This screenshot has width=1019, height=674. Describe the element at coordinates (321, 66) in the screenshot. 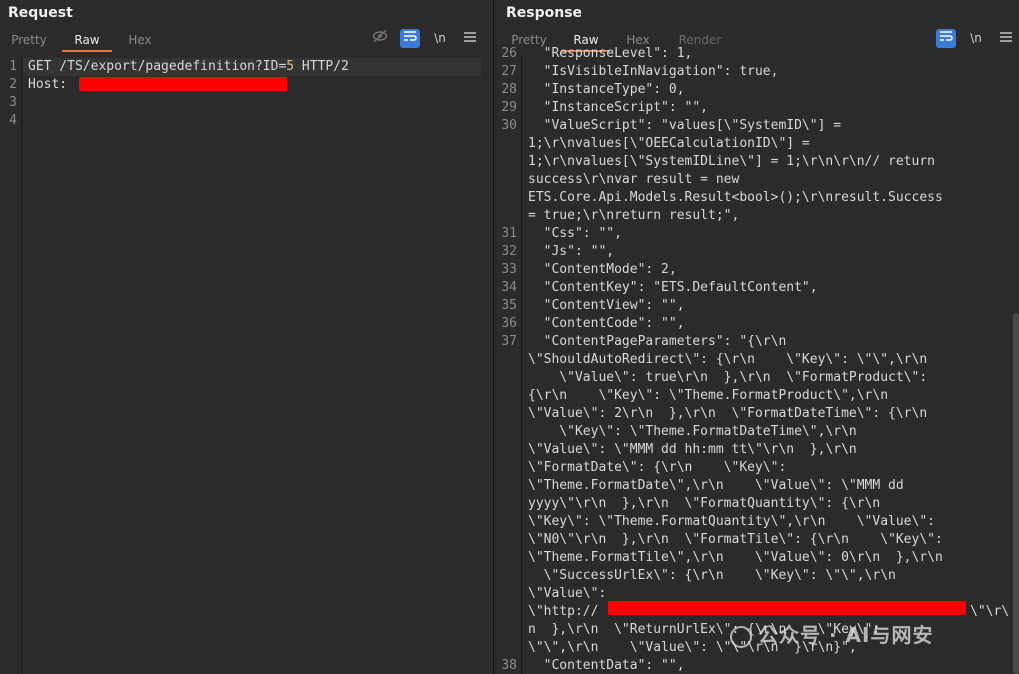

I see `request-line-text: HTTP/2` at that location.